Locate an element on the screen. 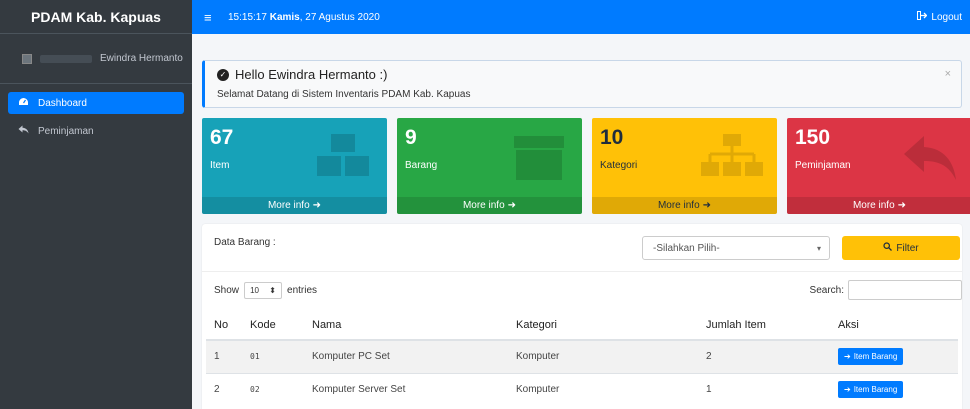  avatar-placeholder is located at coordinates (66, 58).